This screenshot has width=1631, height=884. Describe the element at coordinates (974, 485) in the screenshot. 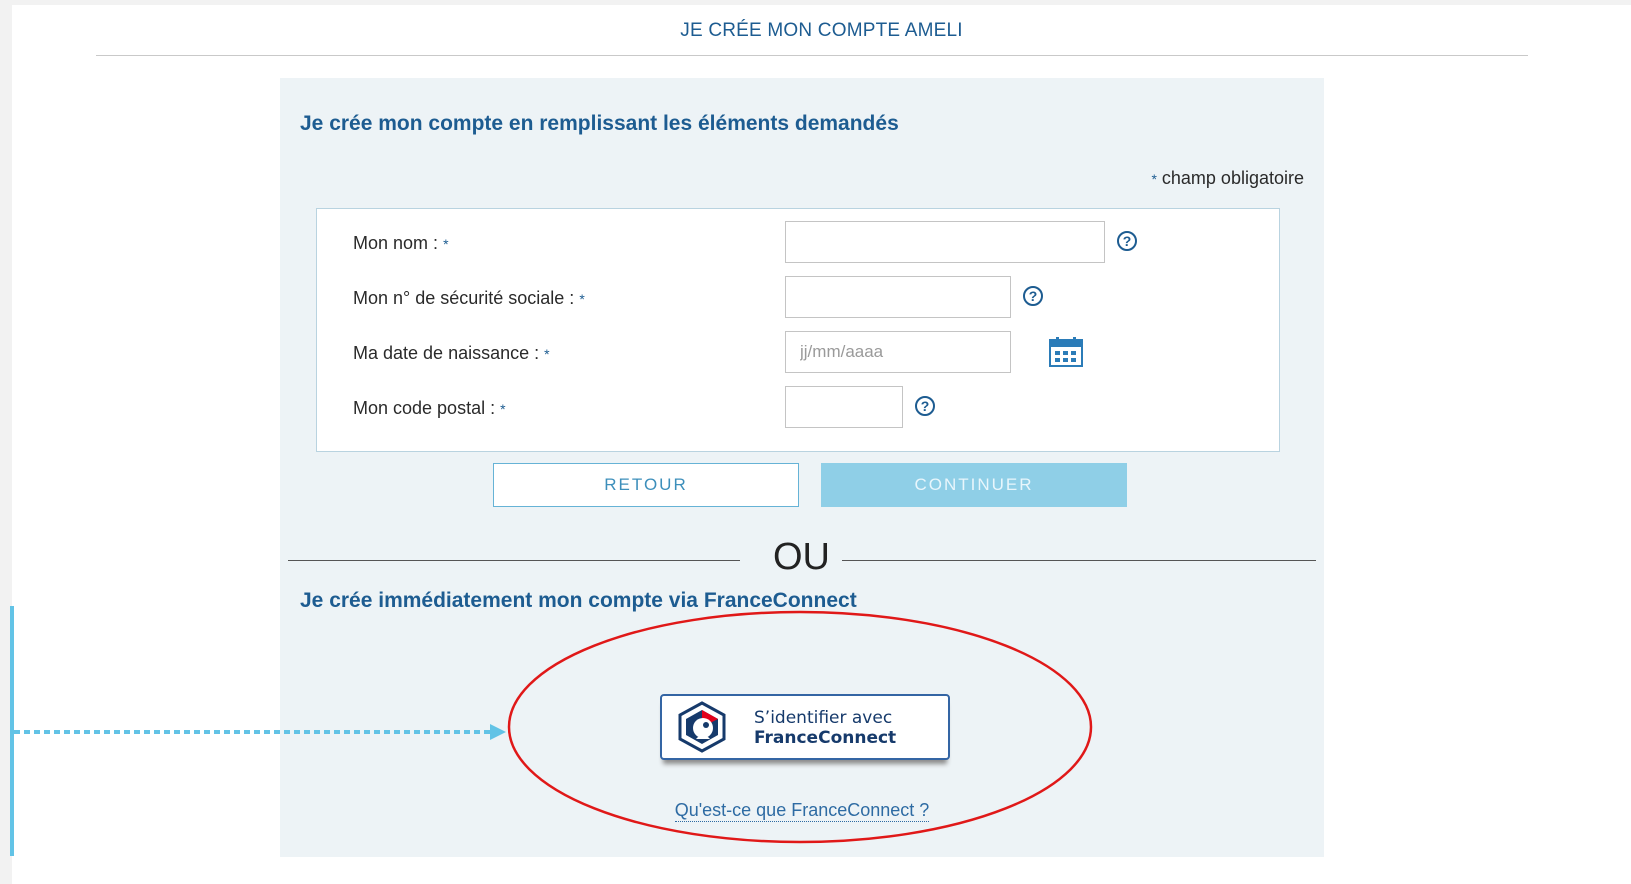

I see `continue-button: CONTINUER` at that location.